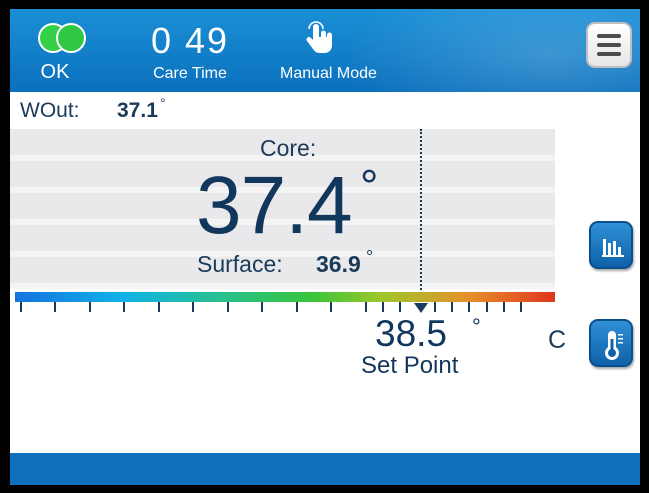 Image resolution: width=649 pixels, height=493 pixels. Describe the element at coordinates (274, 205) in the screenshot. I see `core-temperature-value: 37.4` at that location.